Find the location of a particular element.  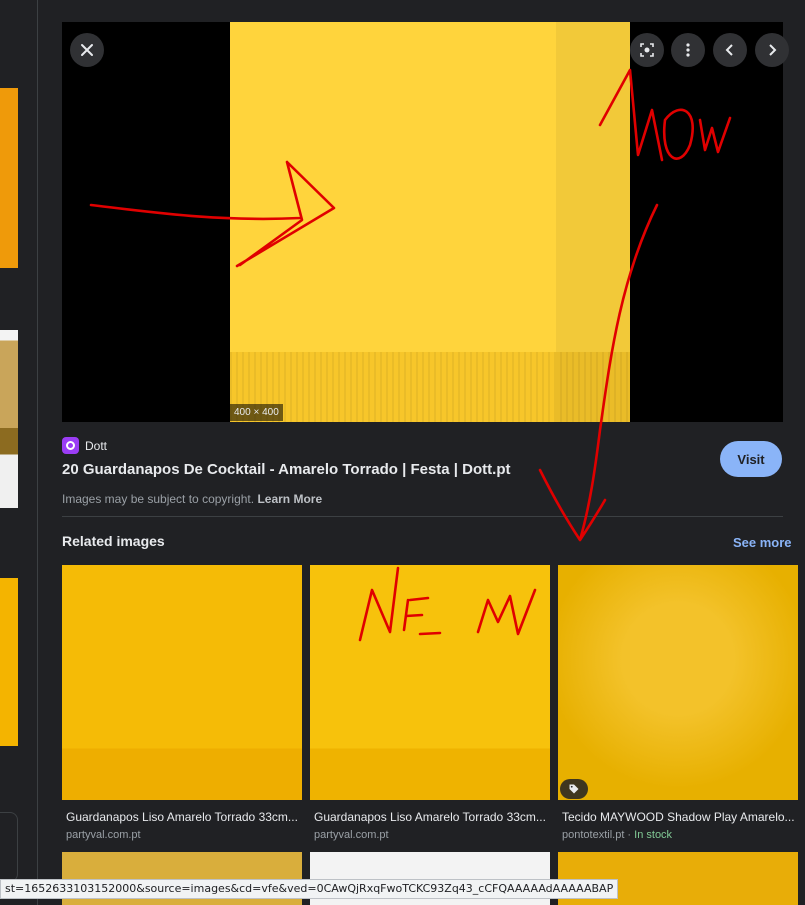

close-icon is located at coordinates (87, 50).